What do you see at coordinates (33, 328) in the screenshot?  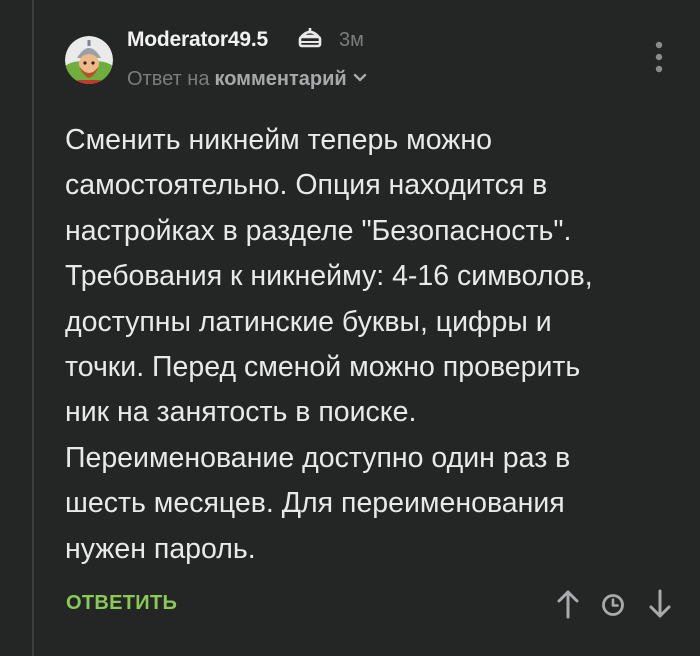 I see `thread-line` at bounding box center [33, 328].